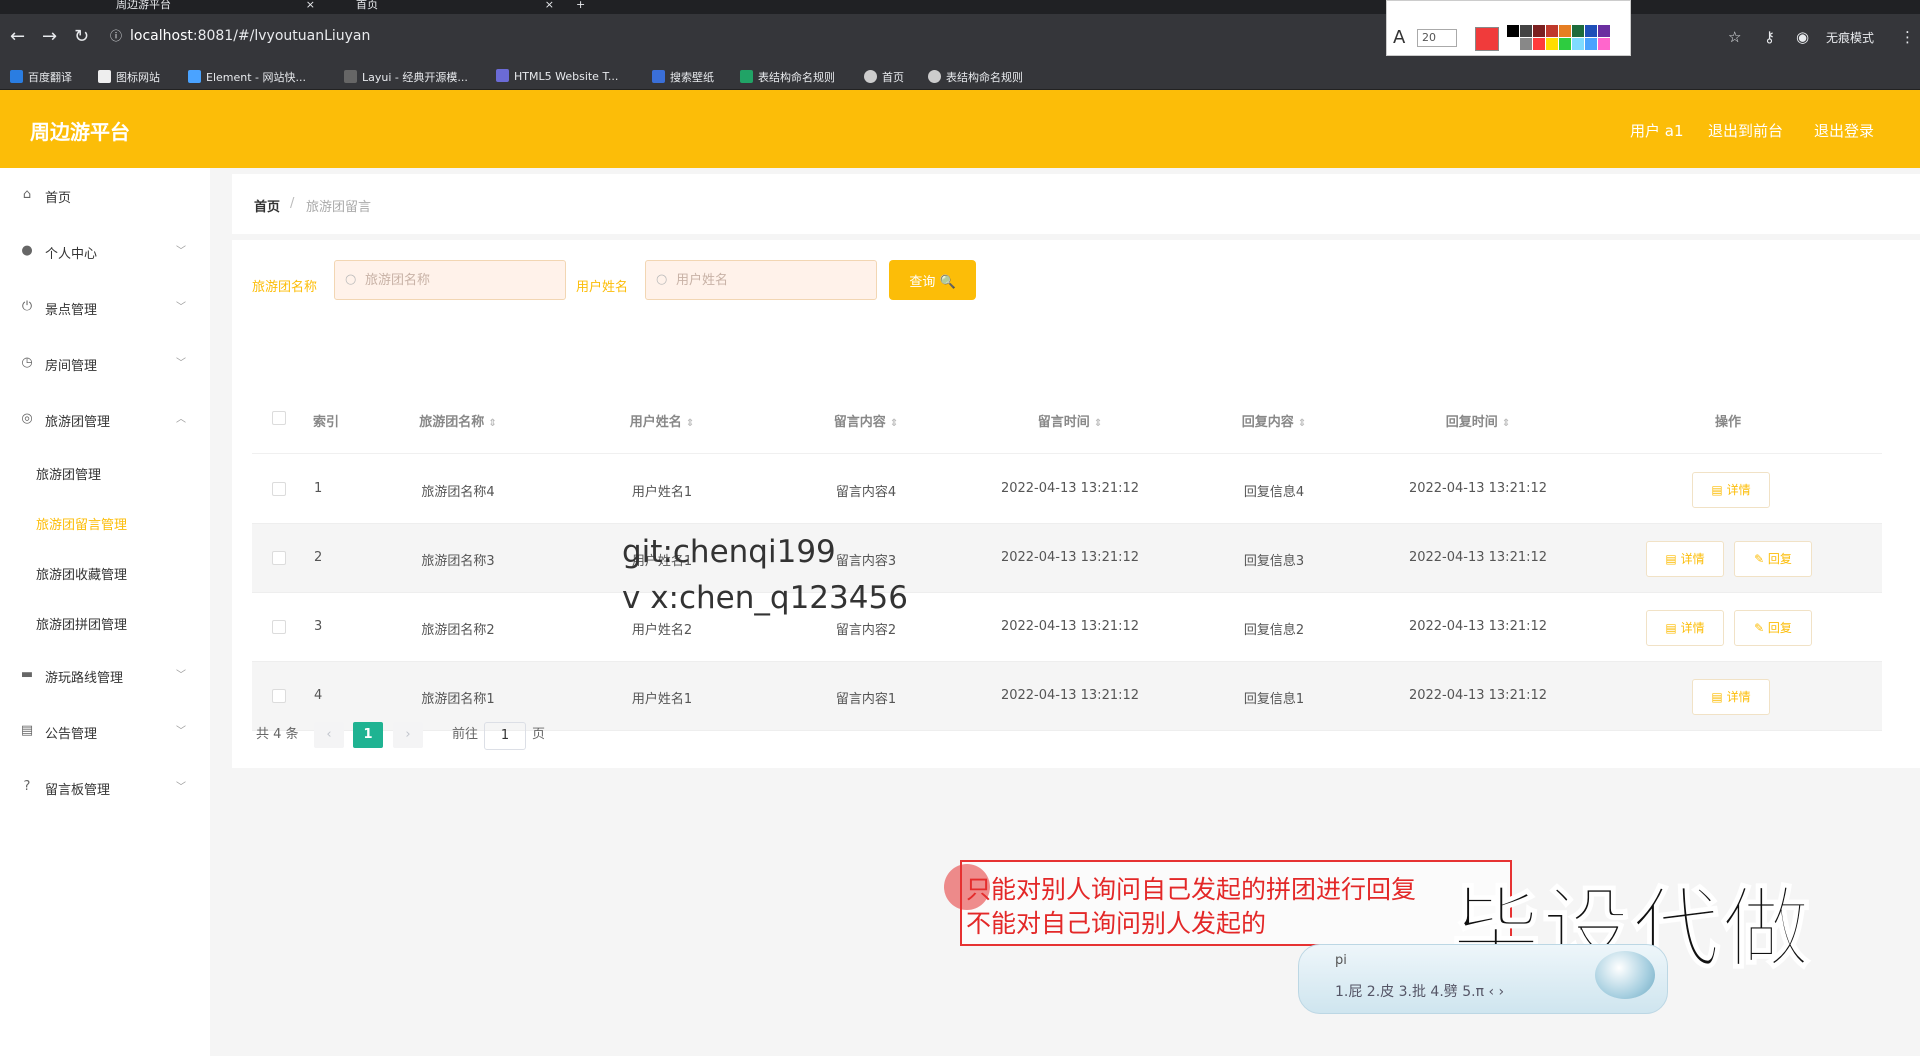 The height and width of the screenshot is (1056, 1920). What do you see at coordinates (368, 735) in the screenshot?
I see `page-number-current: 1` at bounding box center [368, 735].